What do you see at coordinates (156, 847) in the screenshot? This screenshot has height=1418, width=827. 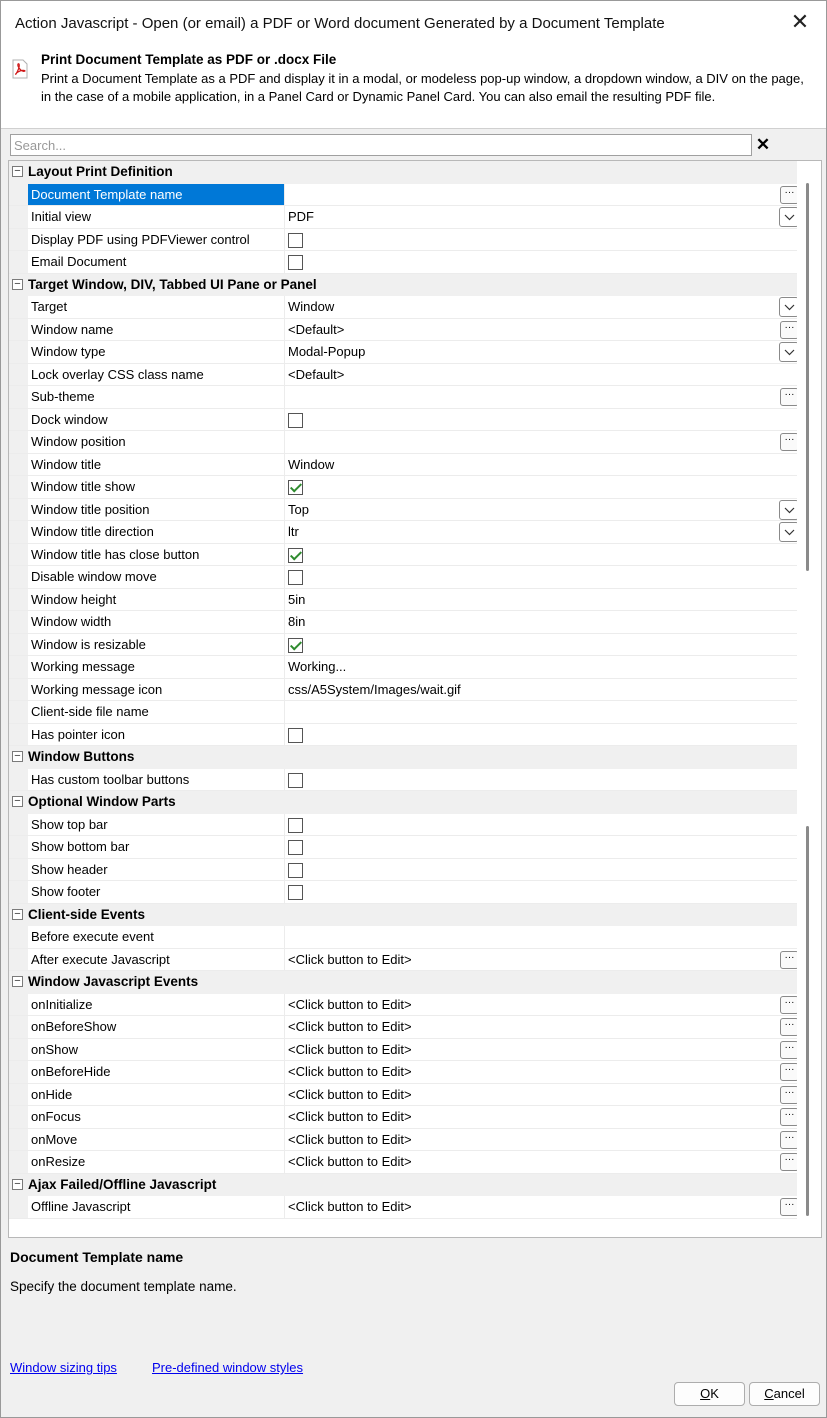 I see `property-name: Show bottom bar` at bounding box center [156, 847].